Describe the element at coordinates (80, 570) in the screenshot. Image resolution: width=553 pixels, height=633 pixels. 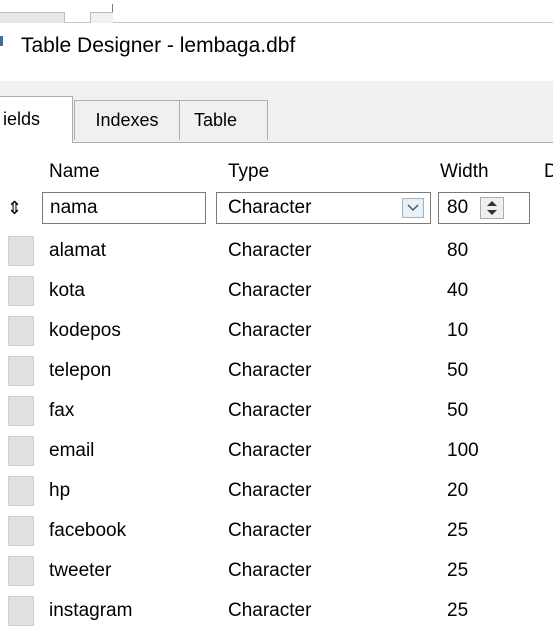
I see `field-name: tweeter` at that location.